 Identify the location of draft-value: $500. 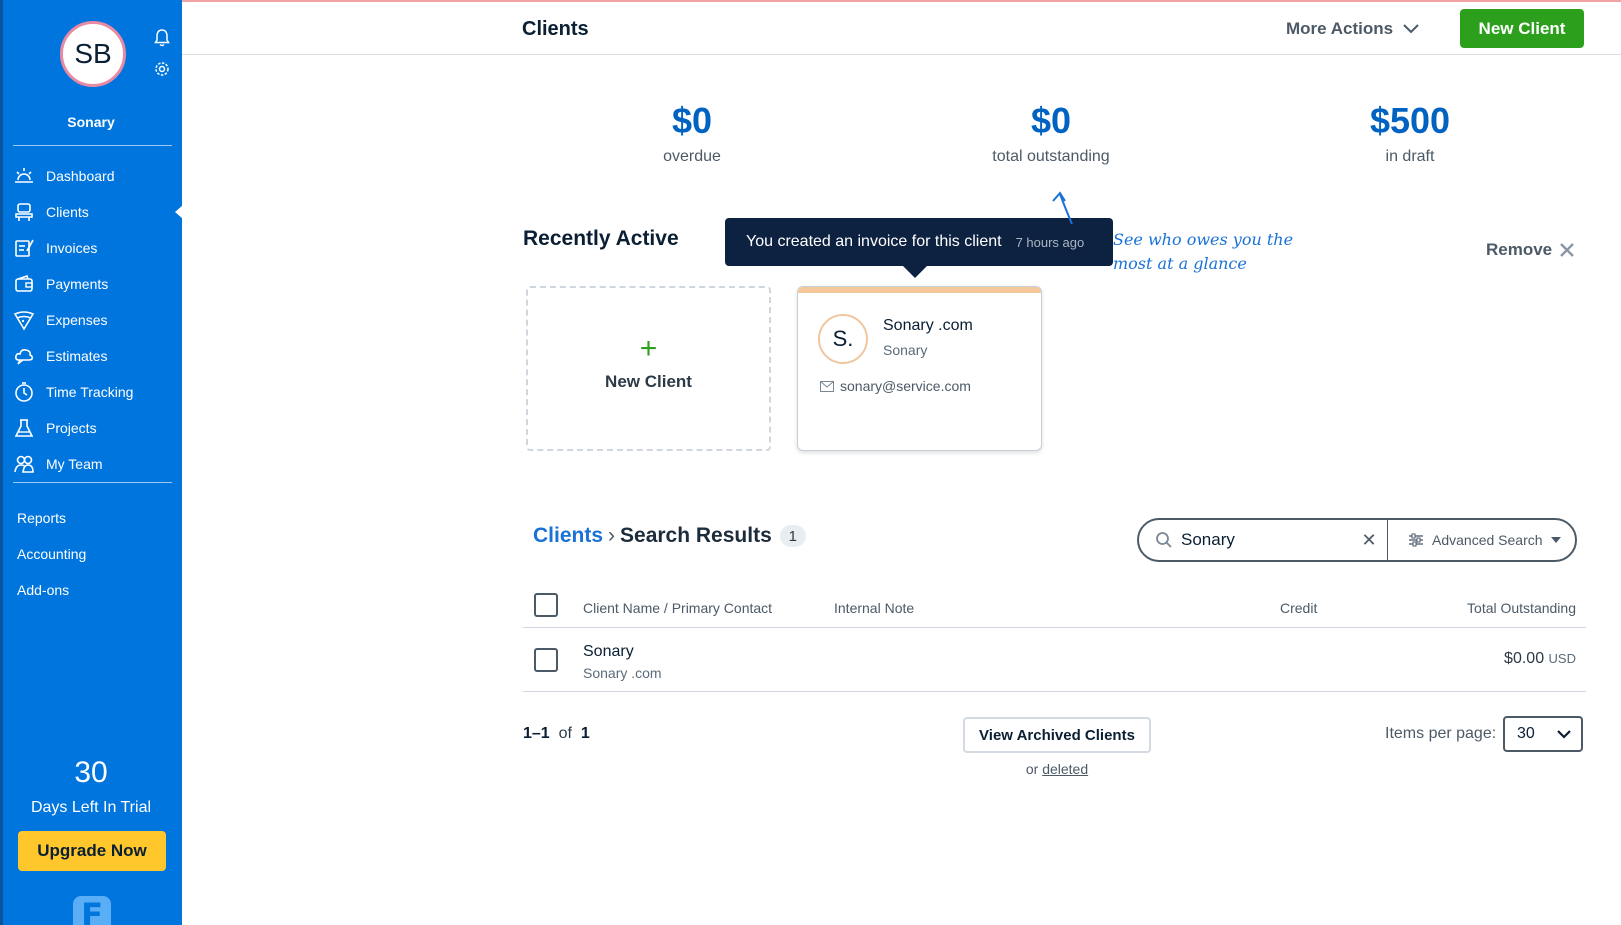
(1410, 120).